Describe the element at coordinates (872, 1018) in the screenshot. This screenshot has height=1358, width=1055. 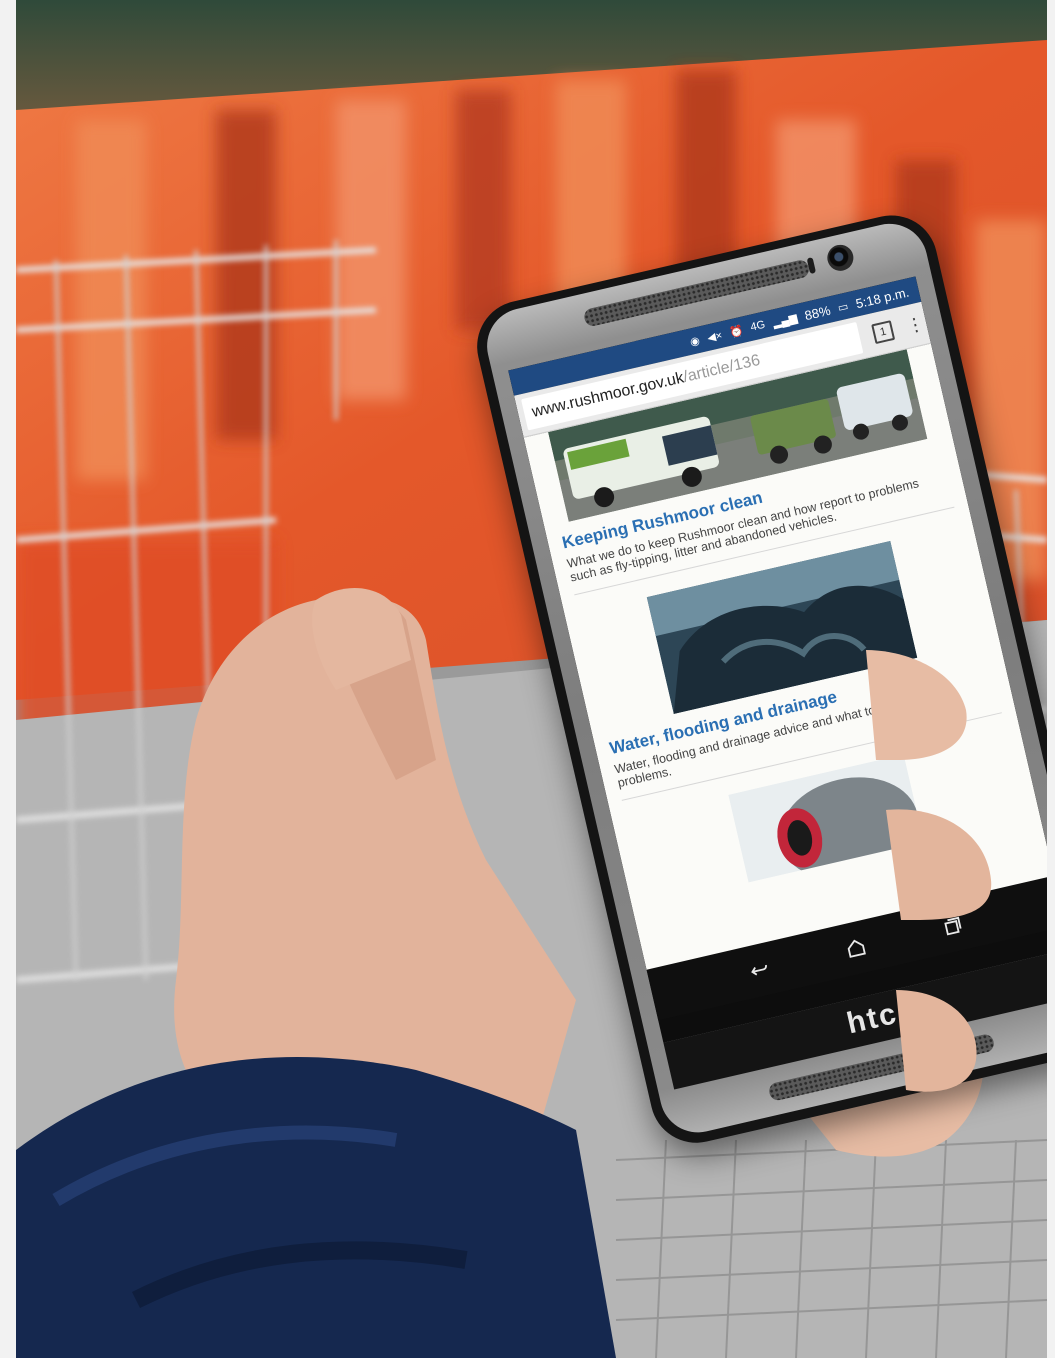
I see `brand-logo: htc` at that location.